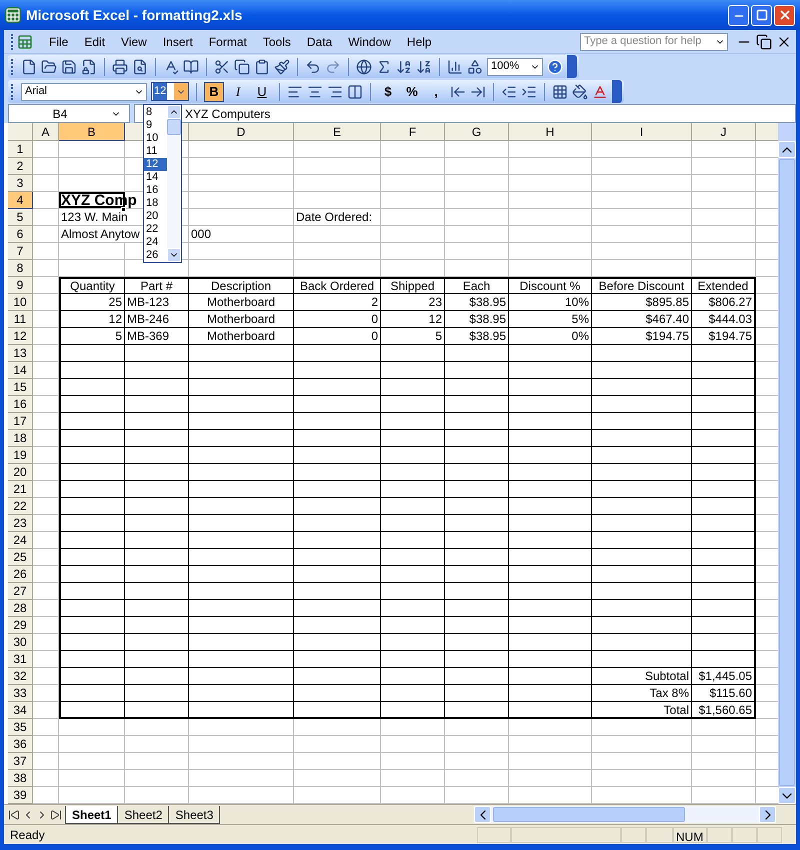 The image size is (800, 850). I want to click on folder-icon, so click(49, 66).